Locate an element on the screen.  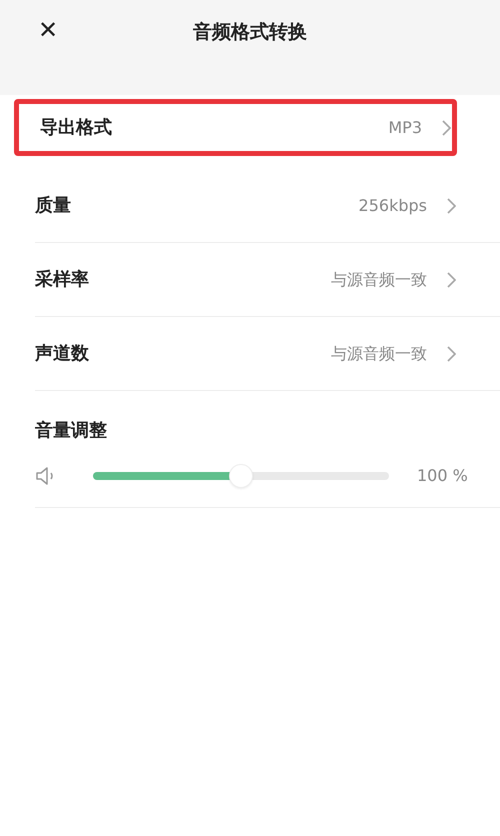
highlighted-setting-row: 导出格式 MP3 is located at coordinates (235, 127).